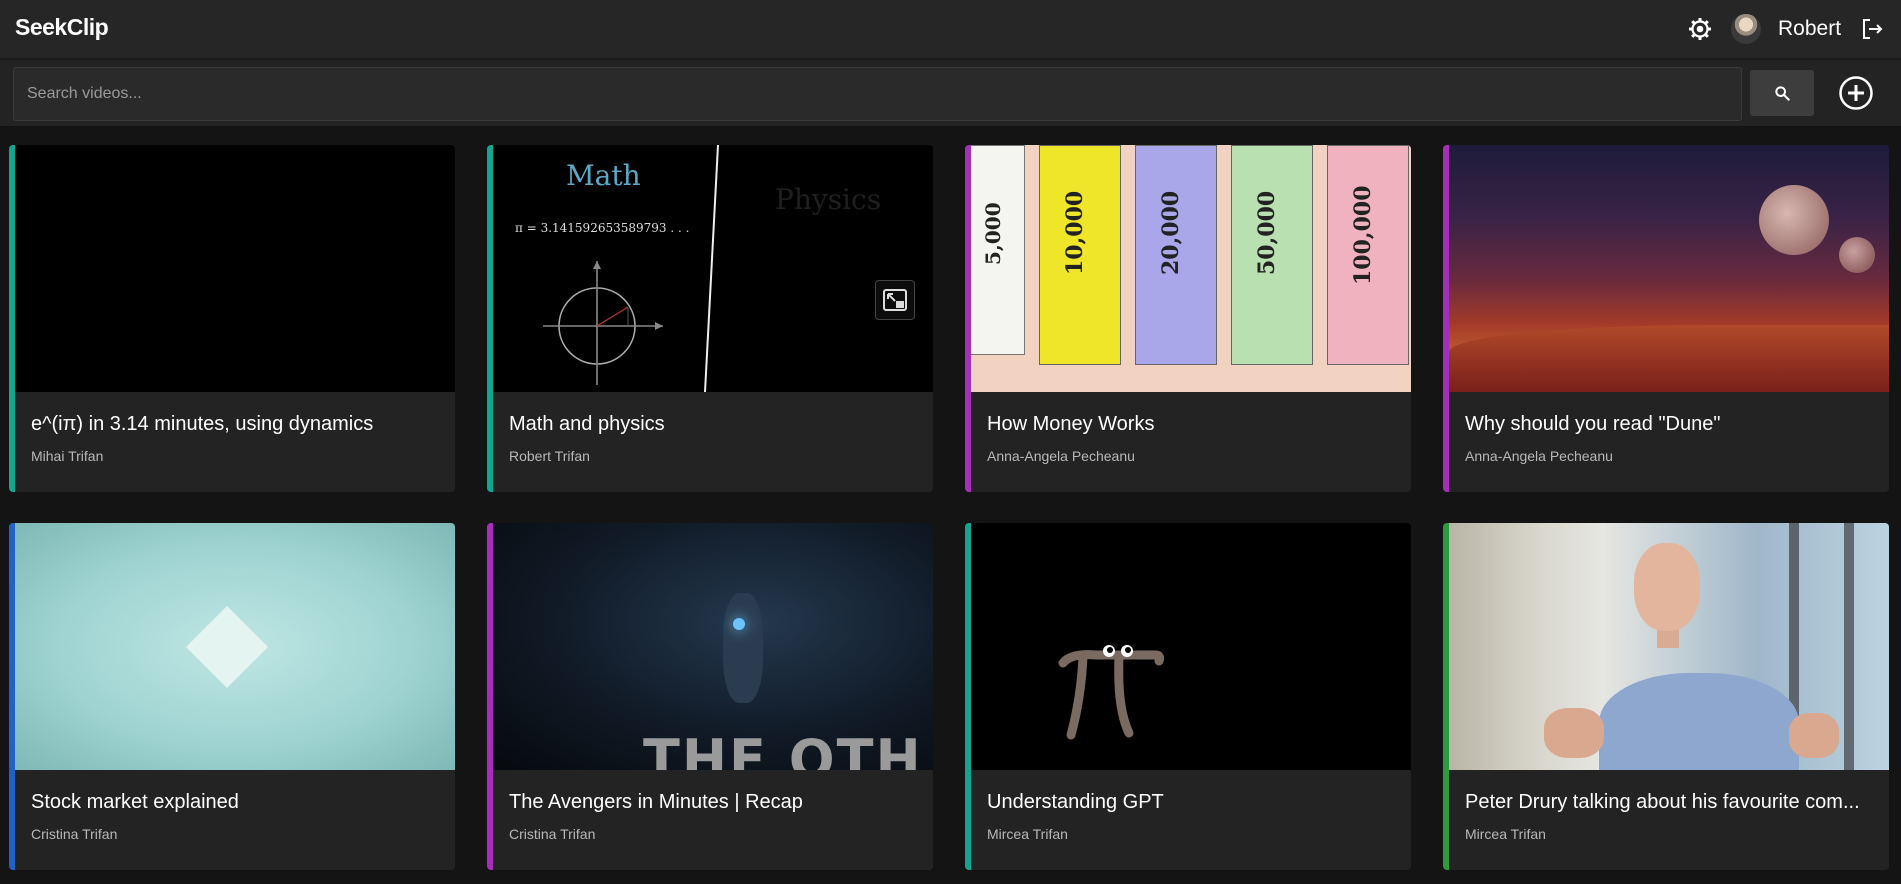 This screenshot has height=884, width=1901. I want to click on banknote-value: 5,000, so click(993, 233).